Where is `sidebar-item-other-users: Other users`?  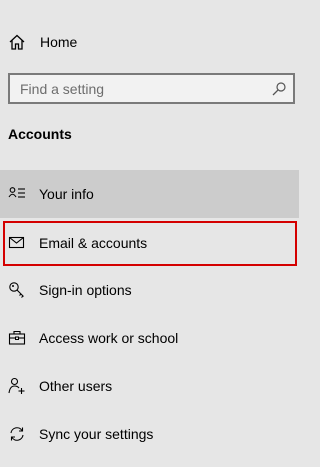
sidebar-item-other-users: Other users is located at coordinates (149, 386).